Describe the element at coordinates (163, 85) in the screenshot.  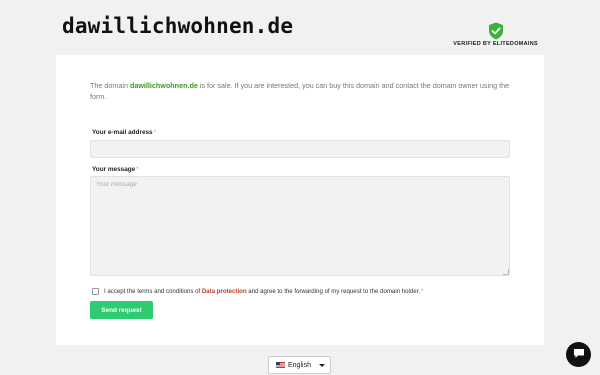
I see `intro-domain: dawillichwohnen.de` at that location.